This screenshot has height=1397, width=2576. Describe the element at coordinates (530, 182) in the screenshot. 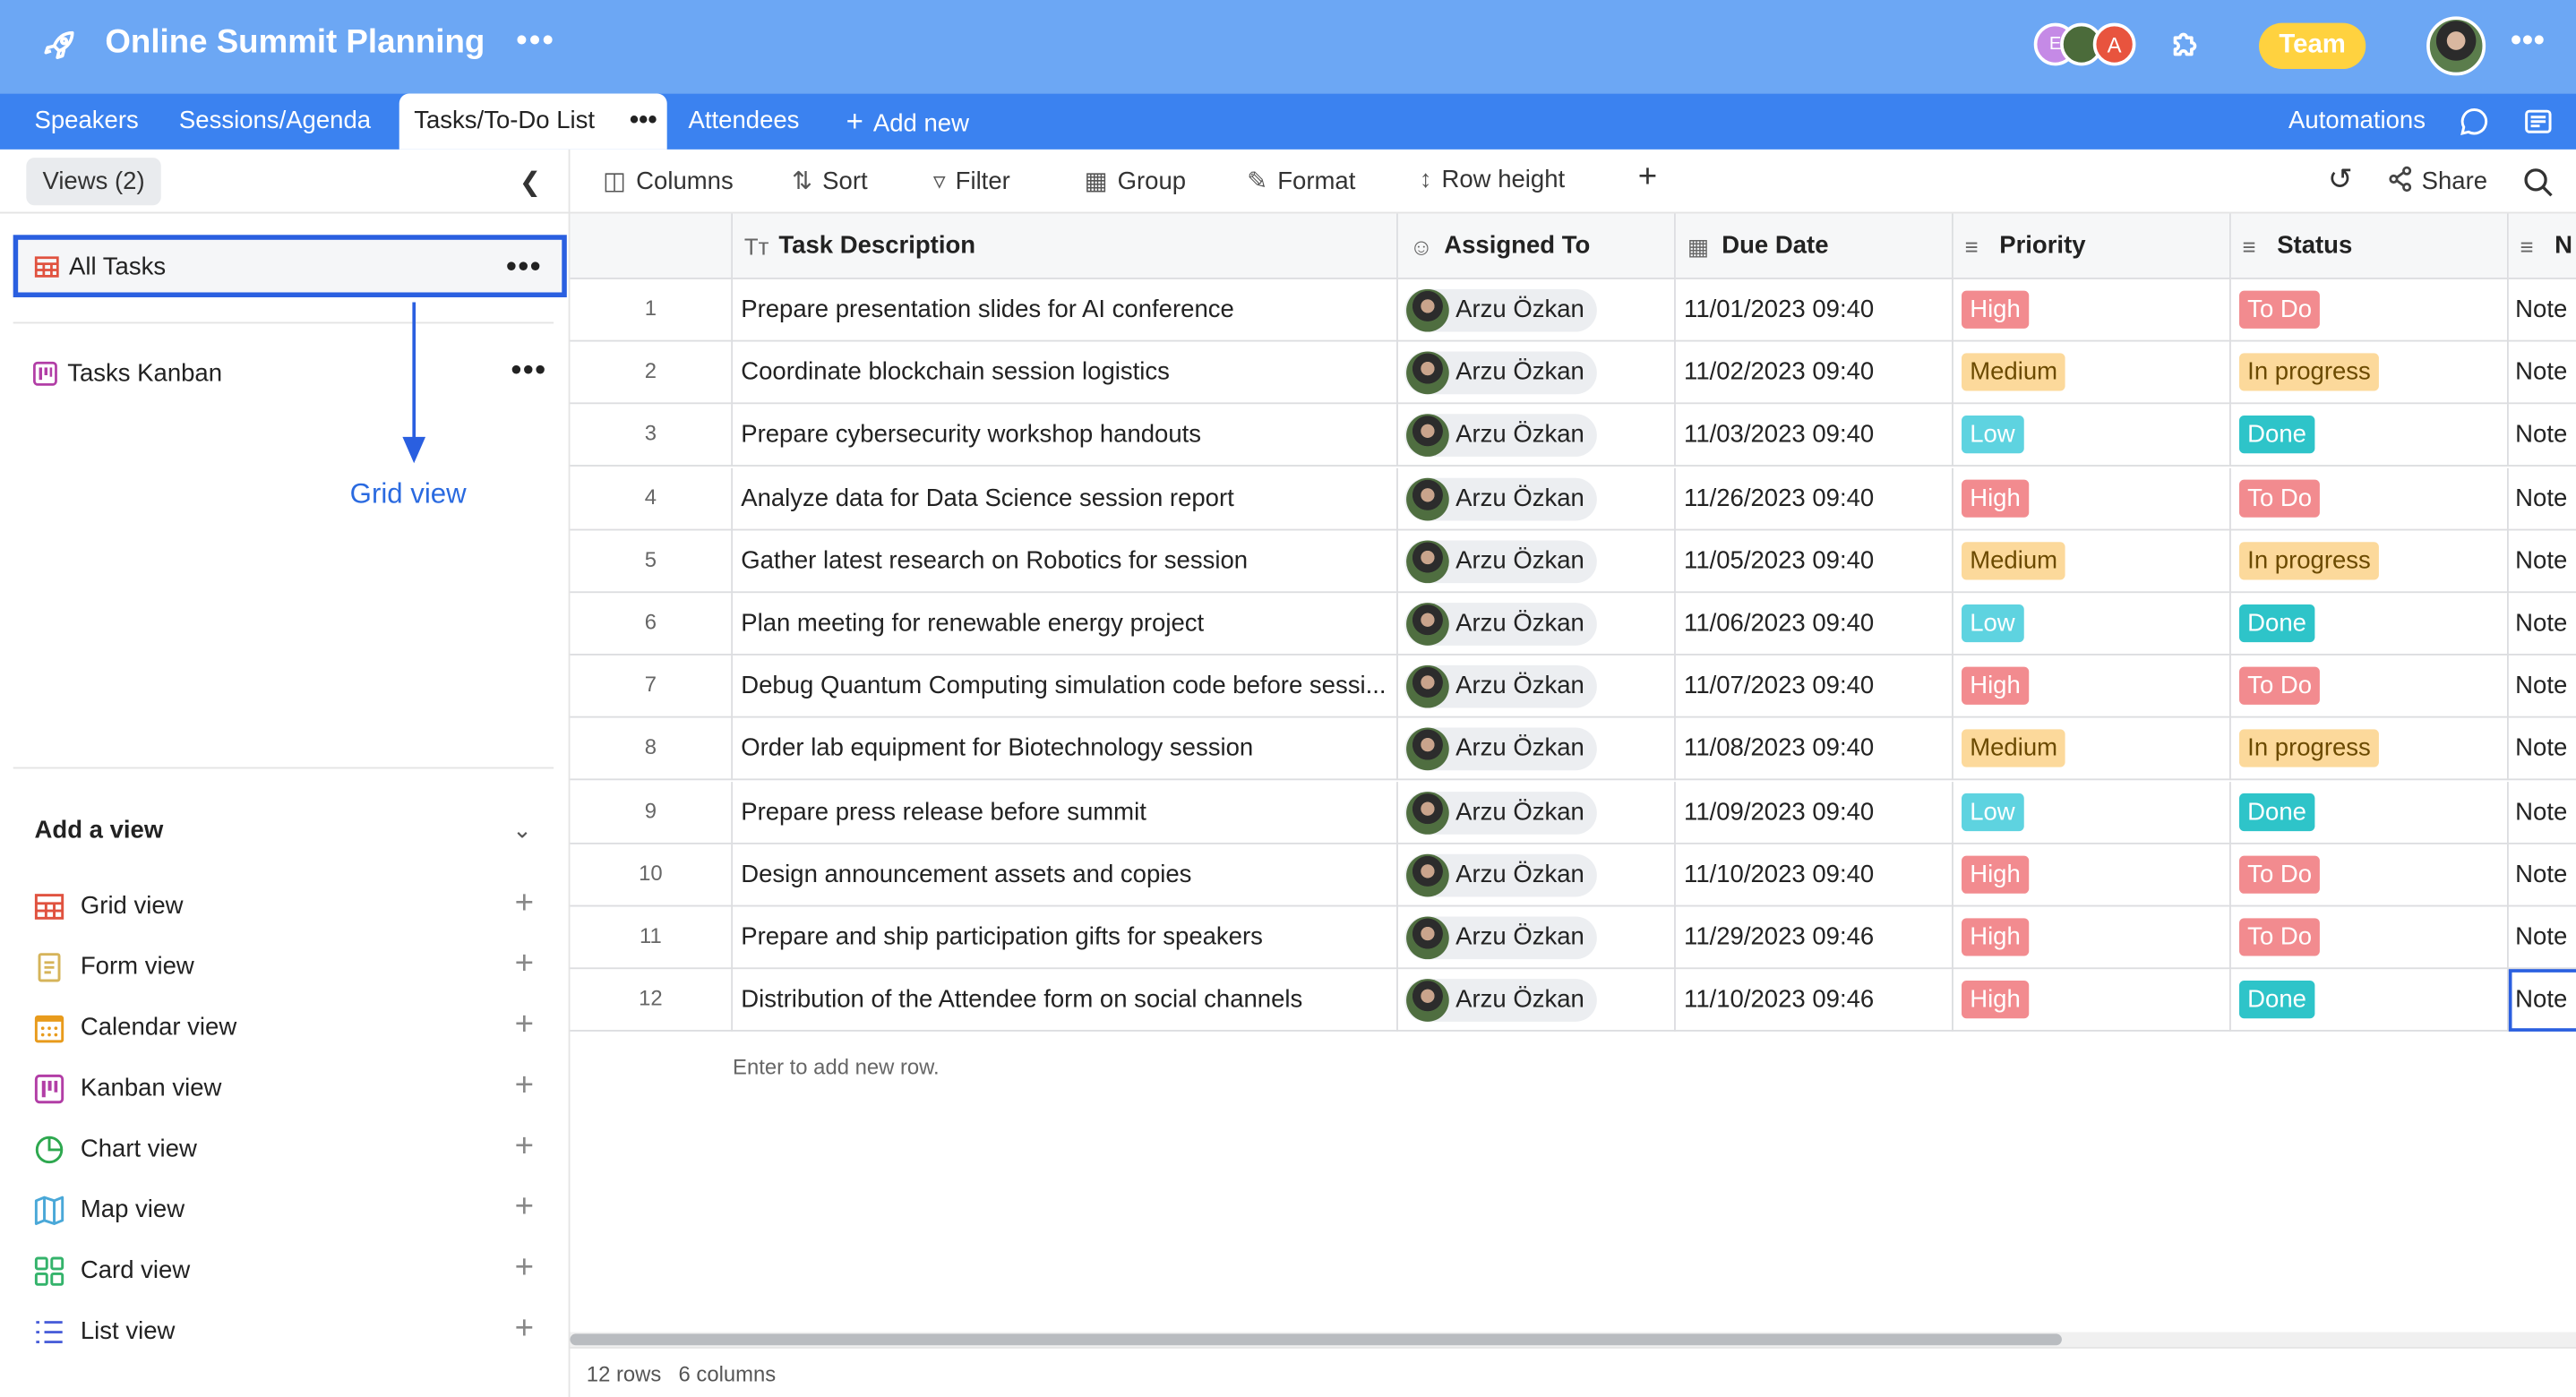

I see `collapse-sidebar-icon: ❮` at that location.